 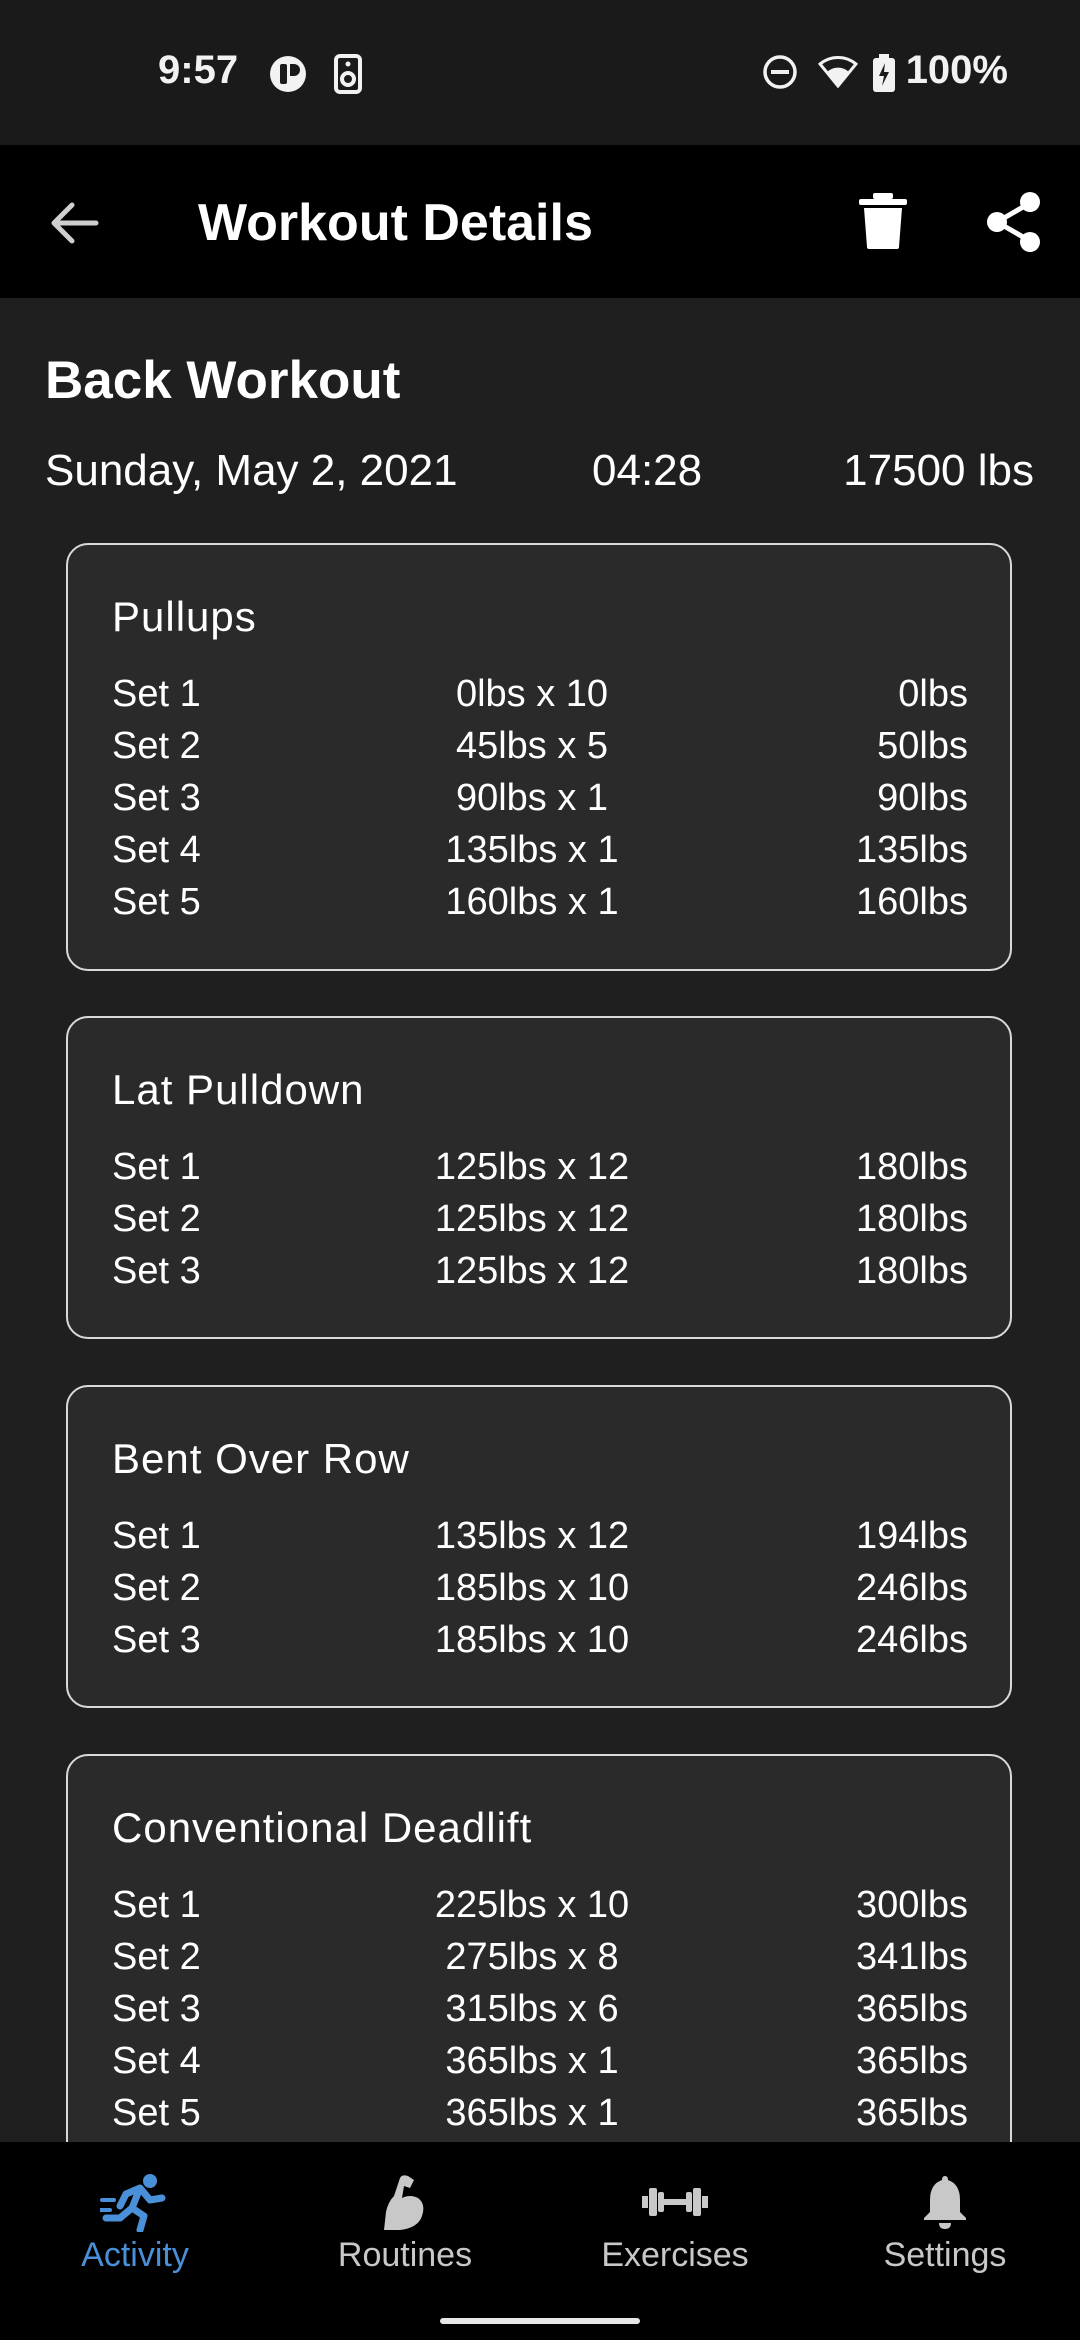 I want to click on nav-label: Settings, so click(x=945, y=2255).